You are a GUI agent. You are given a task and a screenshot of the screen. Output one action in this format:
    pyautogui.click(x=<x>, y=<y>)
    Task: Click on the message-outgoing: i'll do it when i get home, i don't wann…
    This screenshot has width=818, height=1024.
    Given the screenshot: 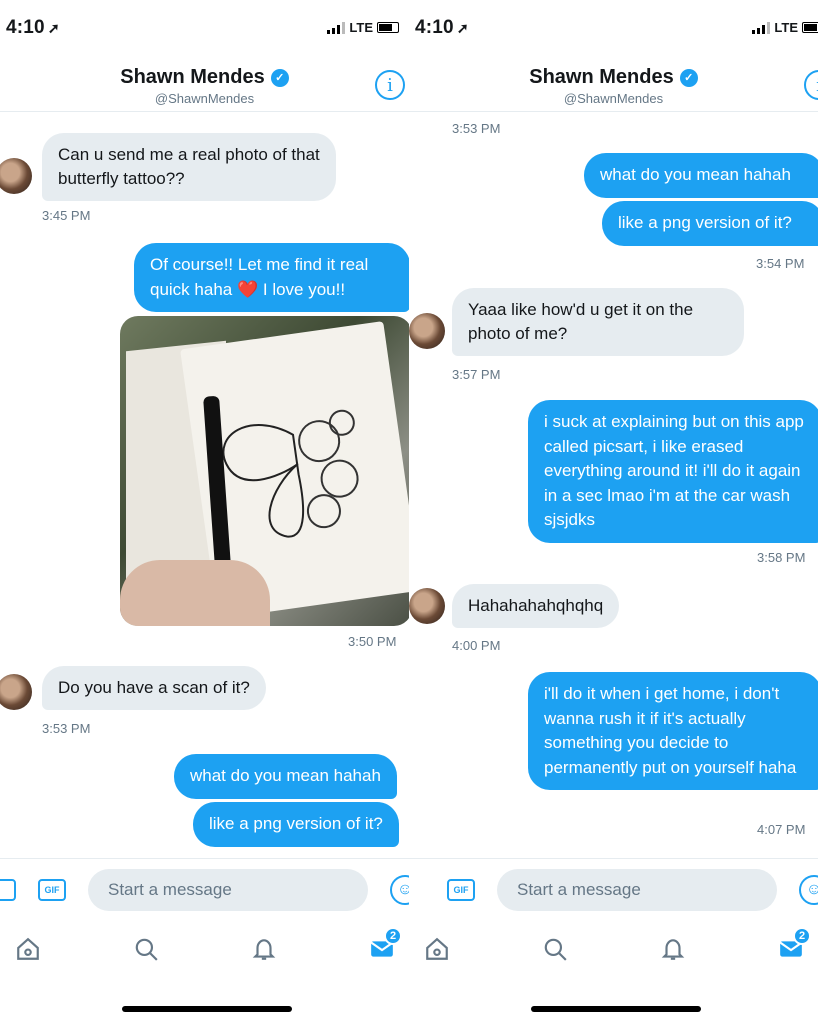 What is the action you would take?
    pyautogui.click(x=673, y=731)
    